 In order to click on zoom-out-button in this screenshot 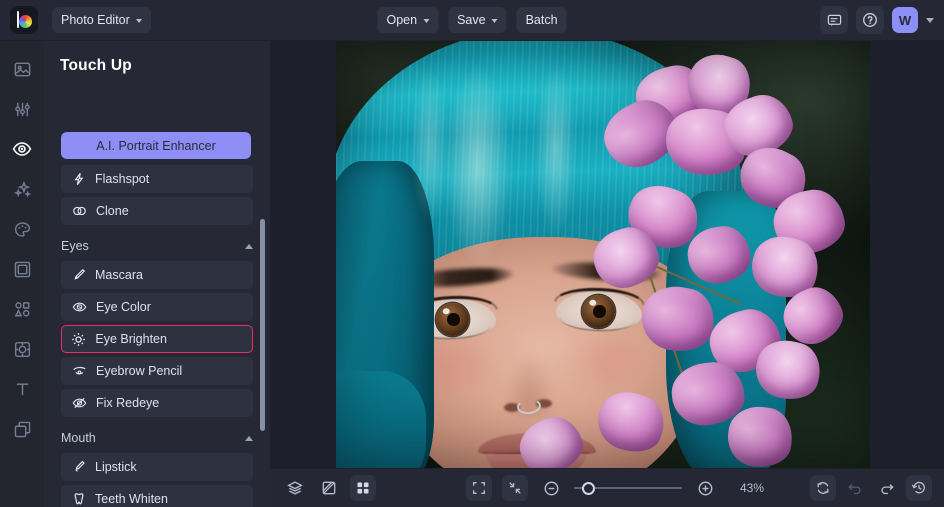, I will do `click(551, 488)`.